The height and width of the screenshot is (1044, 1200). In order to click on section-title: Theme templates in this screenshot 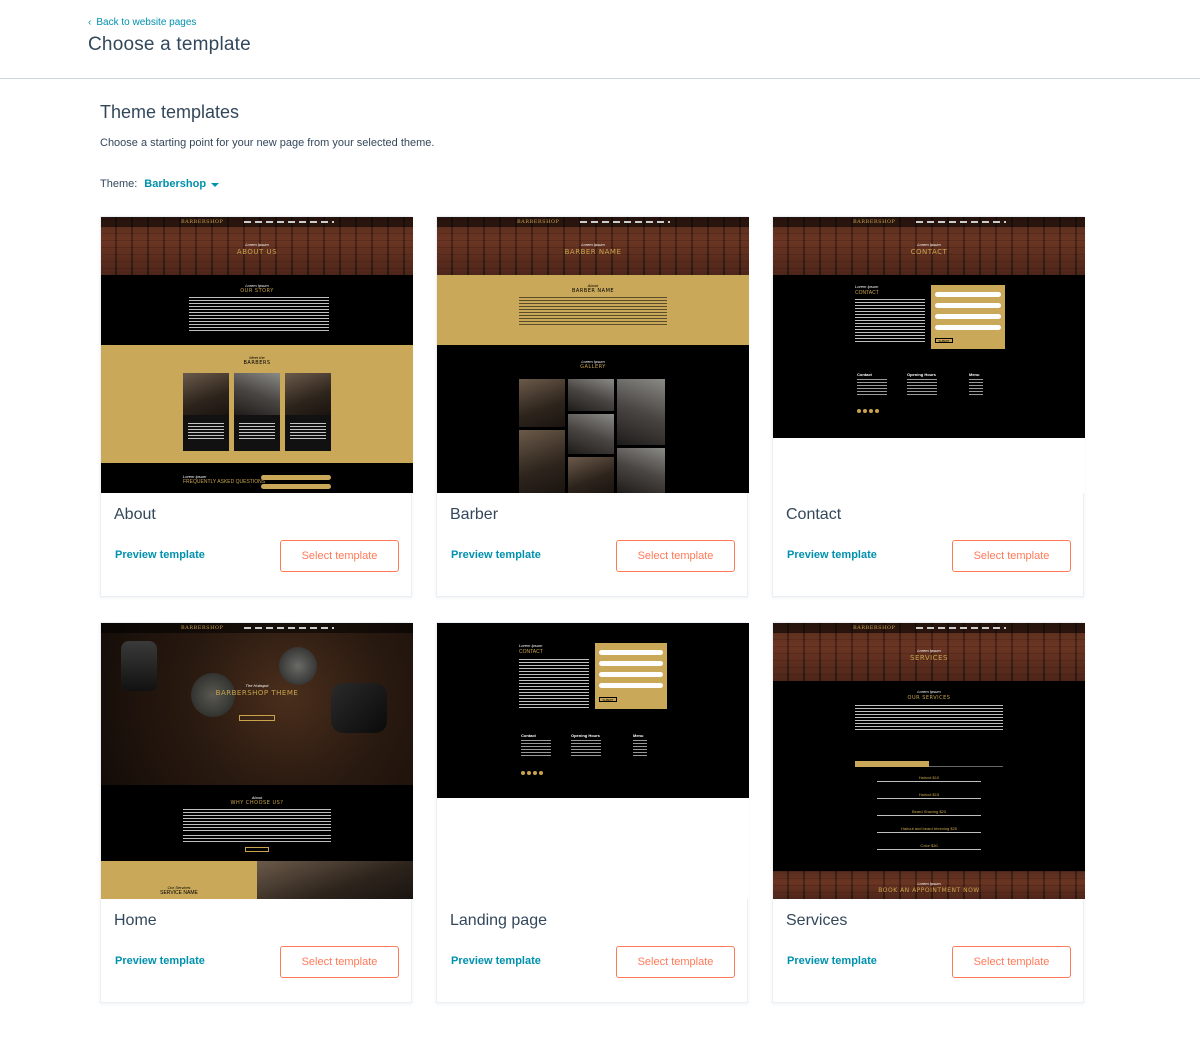, I will do `click(170, 112)`.